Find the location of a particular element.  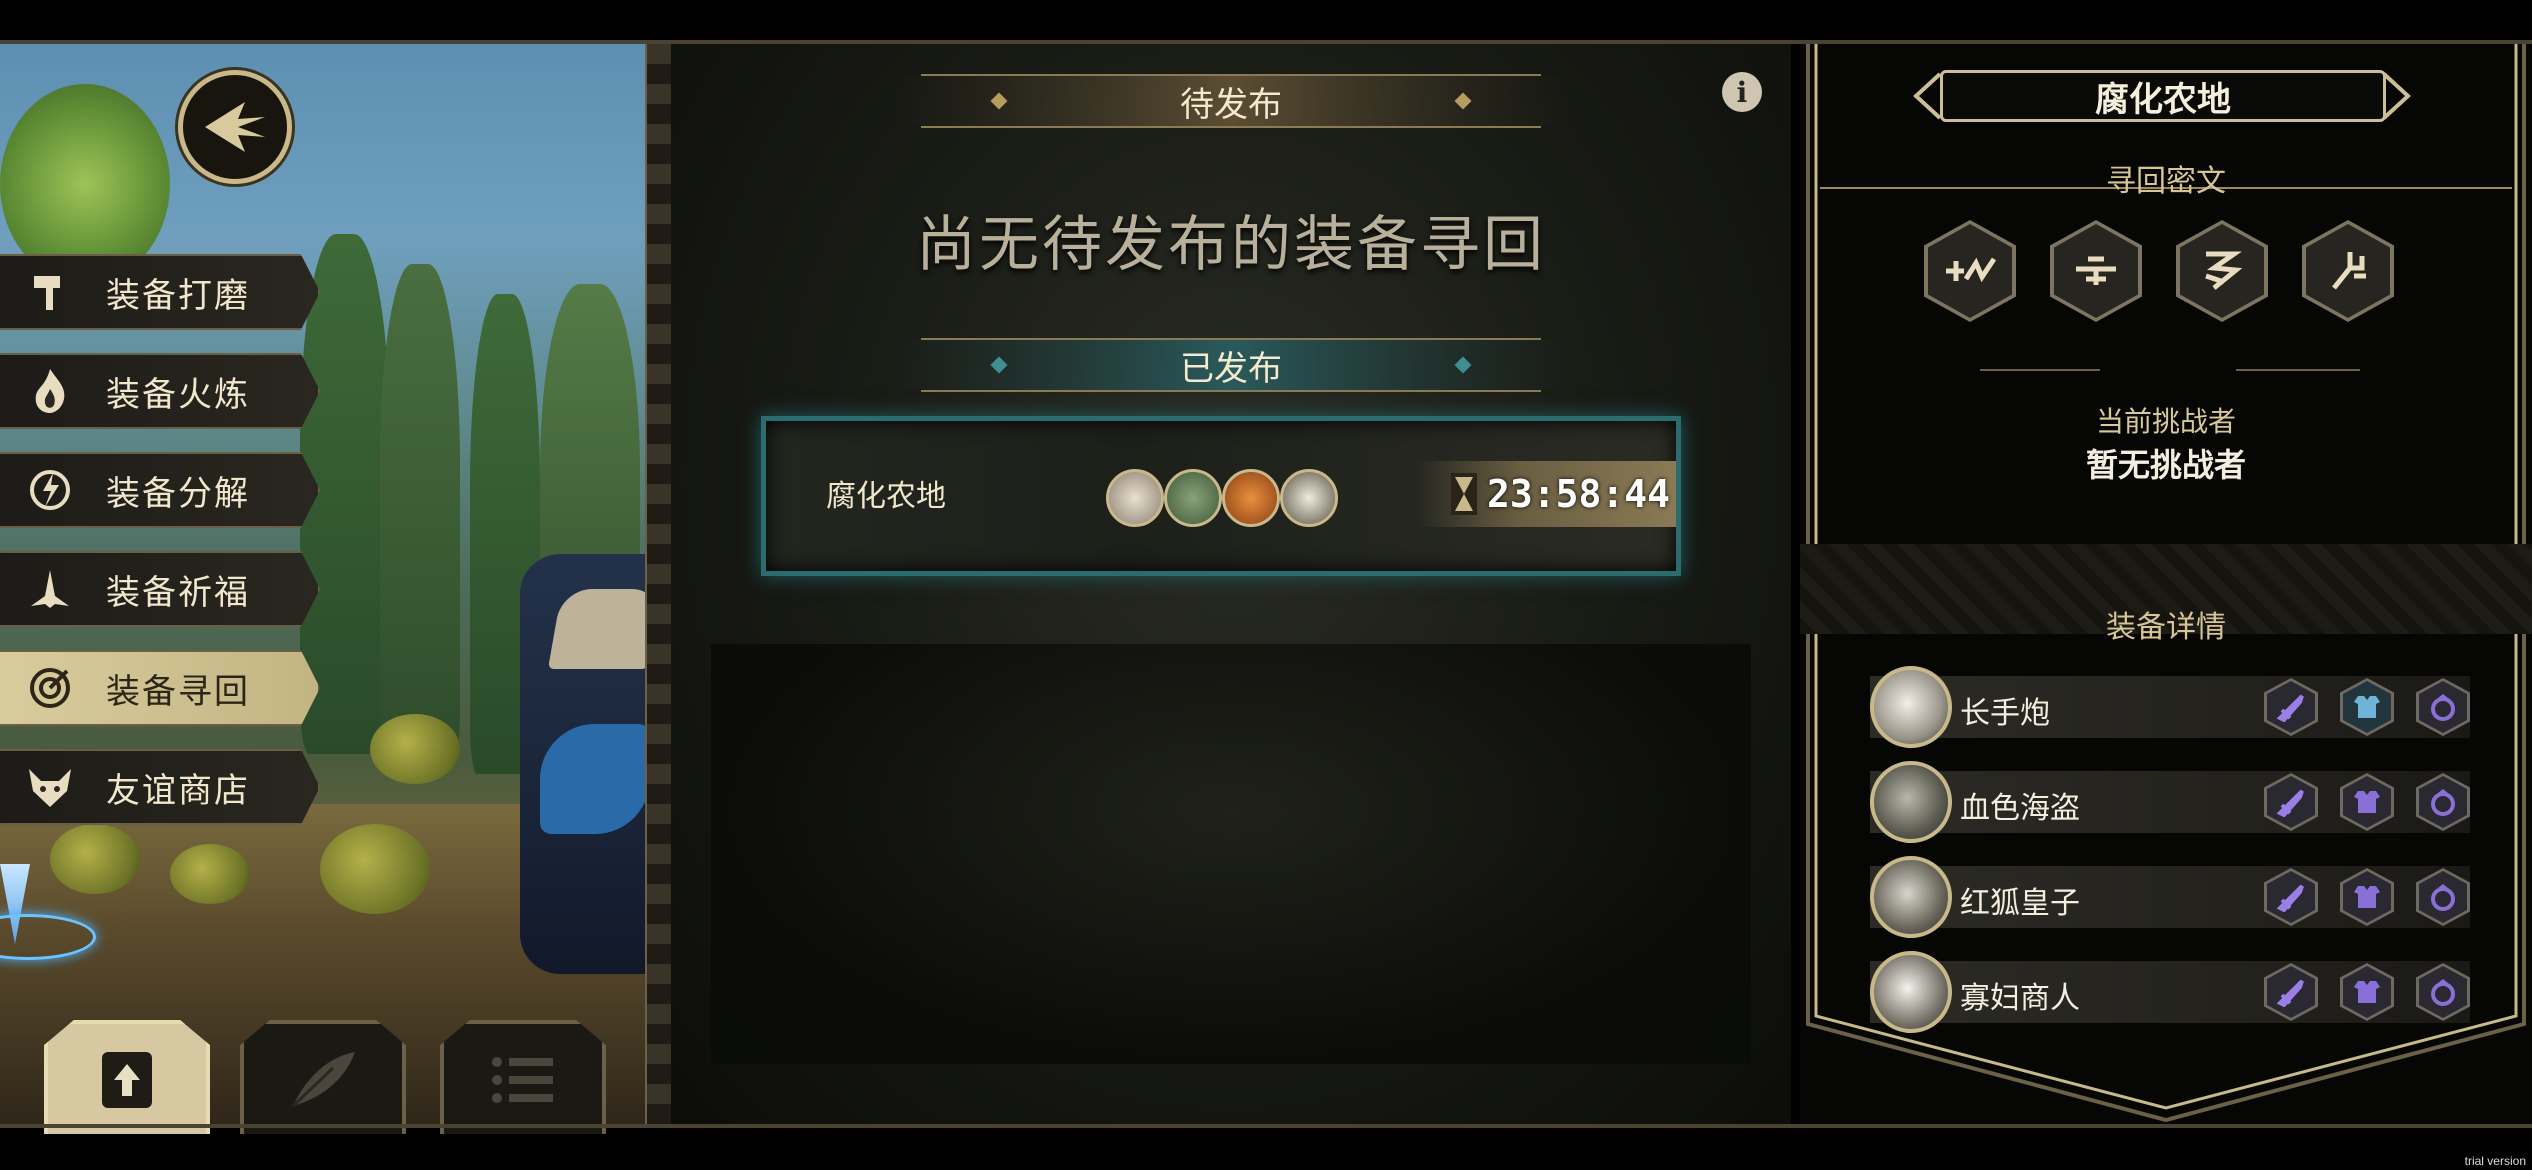

back-arrow-icon is located at coordinates (235, 127).